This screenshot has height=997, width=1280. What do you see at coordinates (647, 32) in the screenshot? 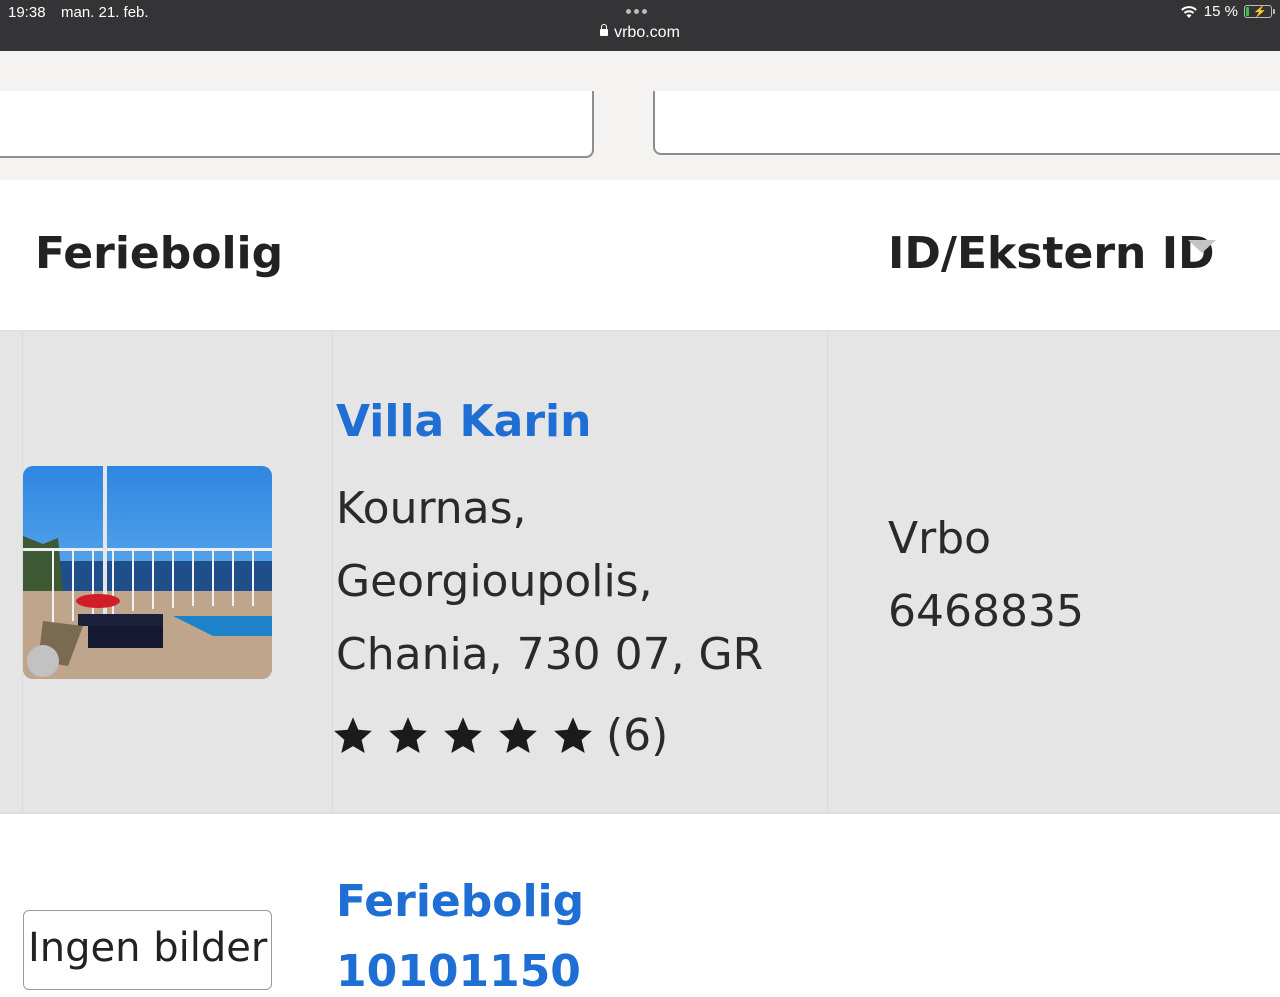
I see `url-text: vrbo.com` at bounding box center [647, 32].